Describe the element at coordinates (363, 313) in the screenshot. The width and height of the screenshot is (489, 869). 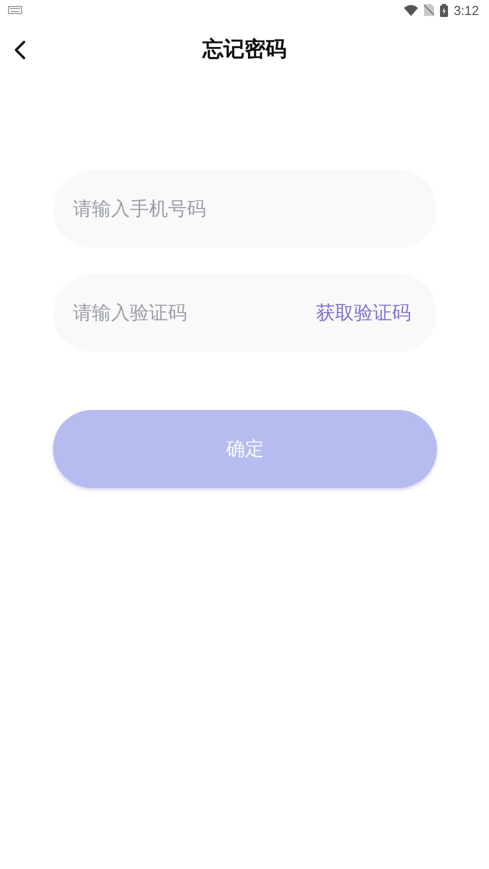
I see `get-code-link: 获取验证码` at that location.